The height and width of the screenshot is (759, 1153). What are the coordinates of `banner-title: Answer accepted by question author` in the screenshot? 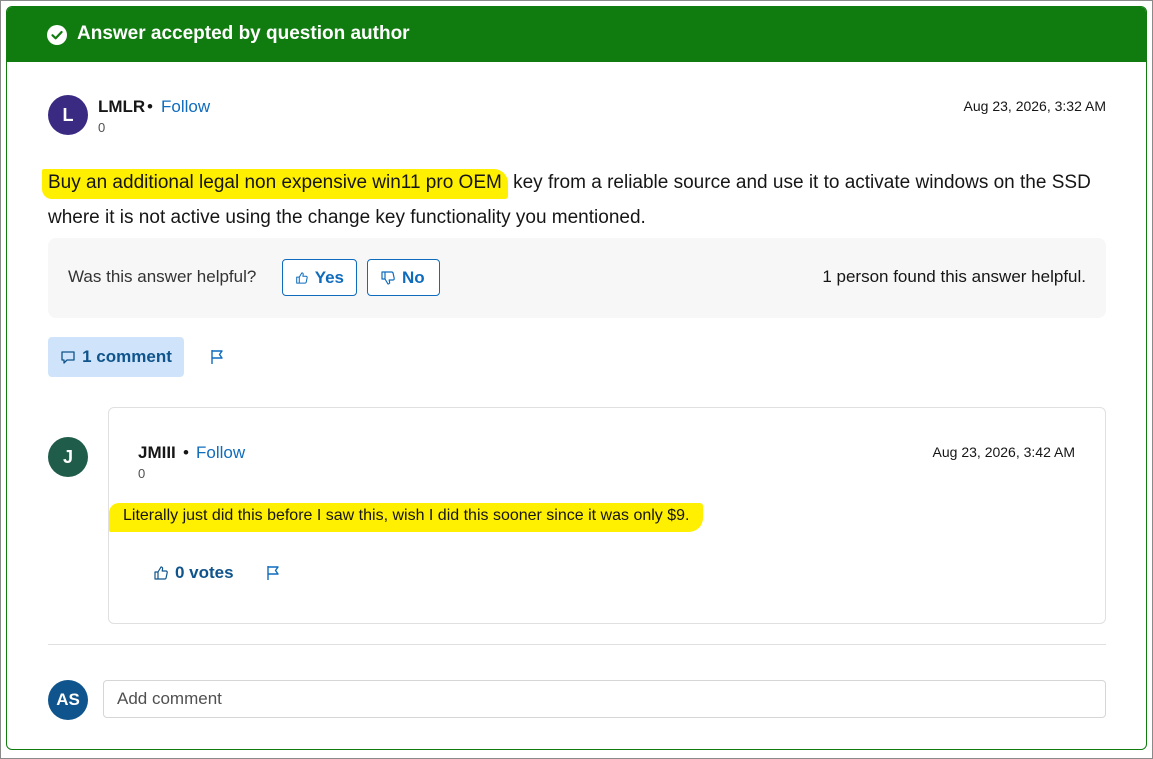 It's located at (243, 33).